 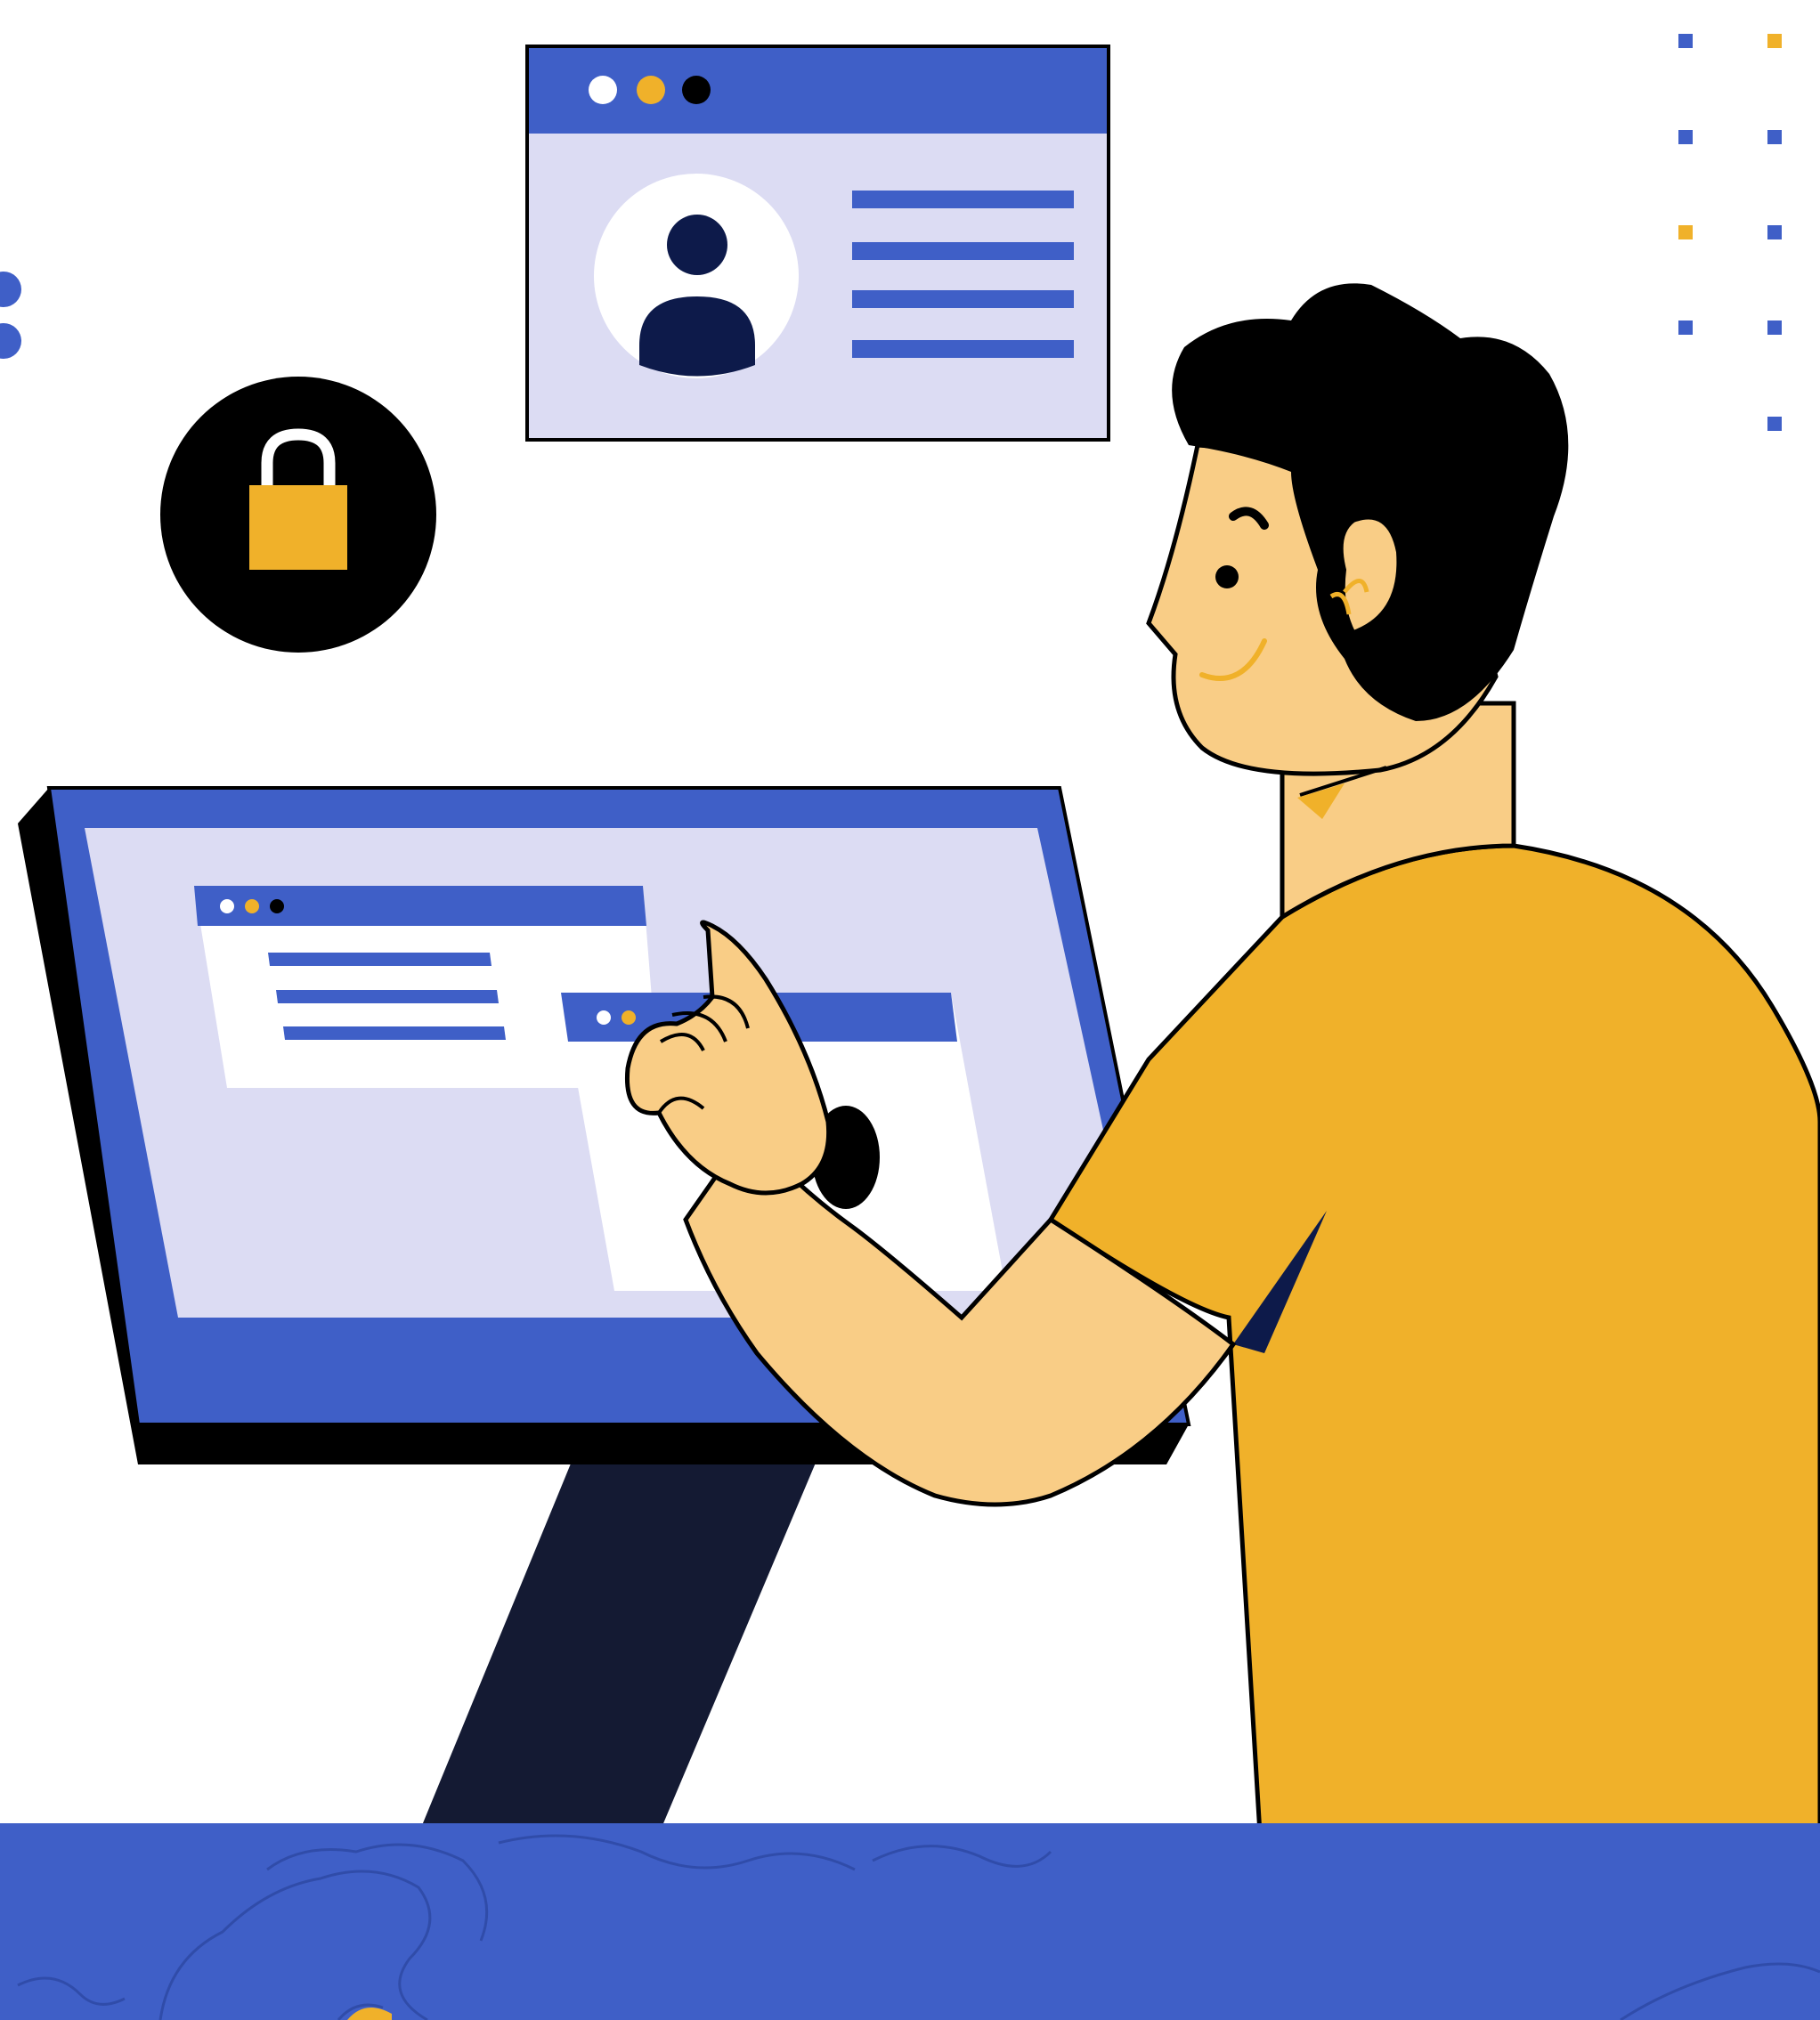 What do you see at coordinates (1730, 232) in the screenshot?
I see `dots-pattern` at bounding box center [1730, 232].